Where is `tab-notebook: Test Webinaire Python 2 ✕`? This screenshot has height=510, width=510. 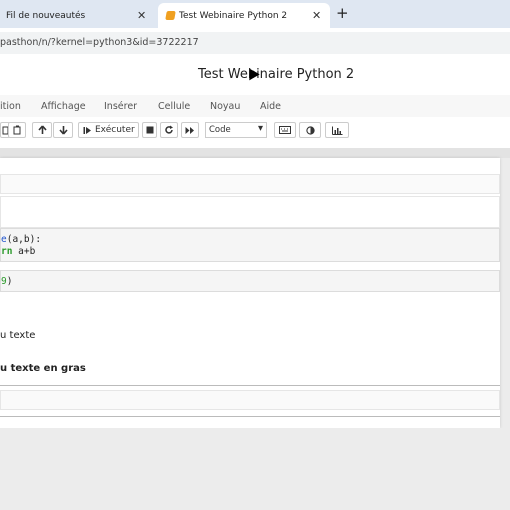 tab-notebook: Test Webinaire Python 2 ✕ is located at coordinates (244, 15).